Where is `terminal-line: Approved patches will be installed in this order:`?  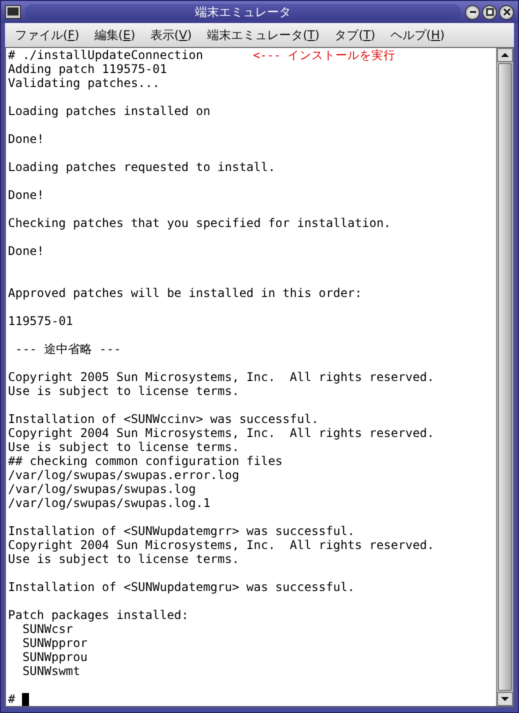 terminal-line: Approved patches will be installed in this order: is located at coordinates (185, 293).